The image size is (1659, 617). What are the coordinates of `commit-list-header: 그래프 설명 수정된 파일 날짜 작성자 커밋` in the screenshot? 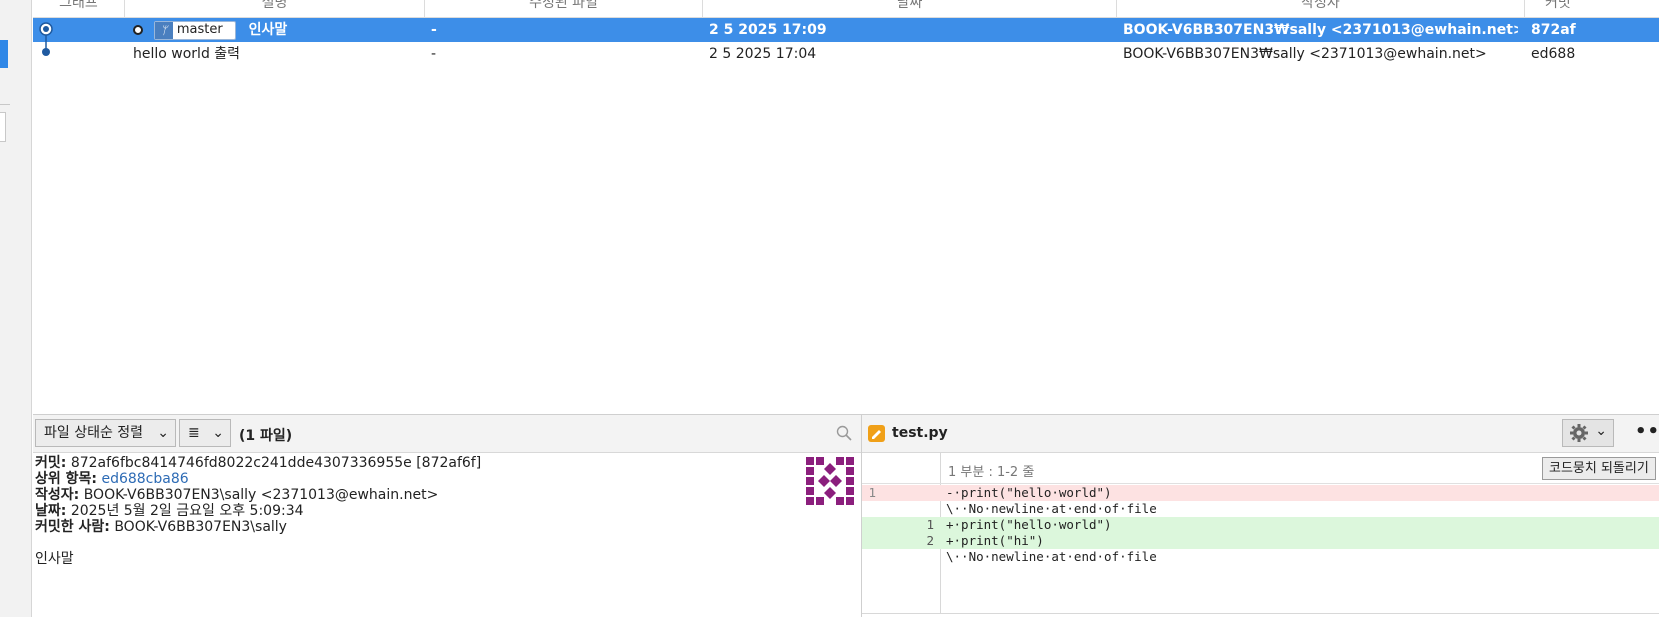 It's located at (846, 9).